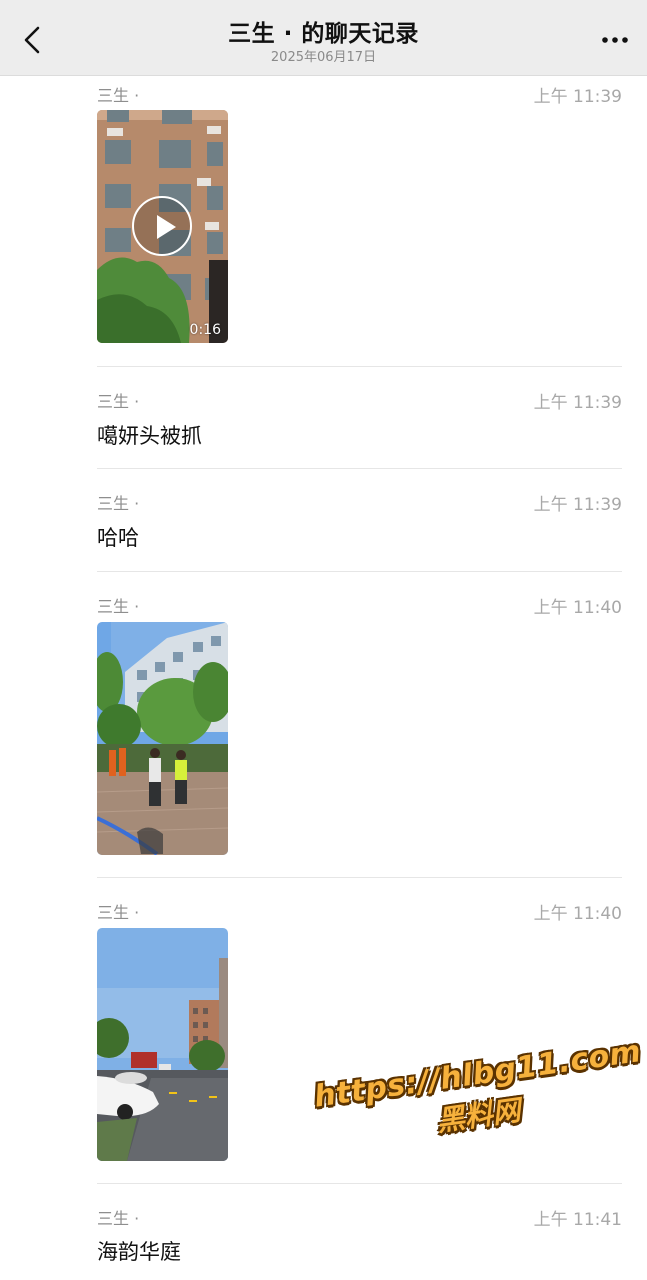  I want to click on play-button, so click(162, 226).